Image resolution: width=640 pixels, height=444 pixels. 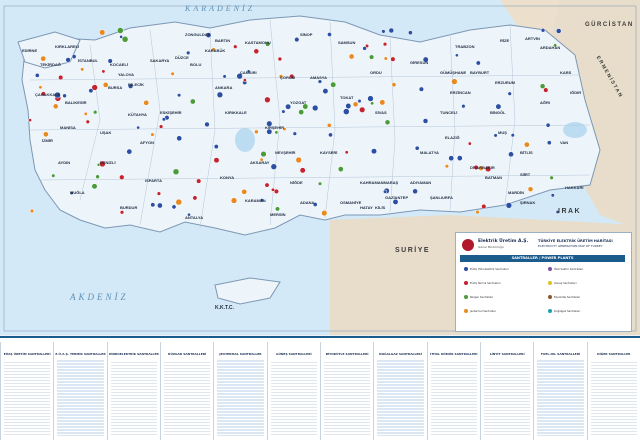 I want to click on city-label: İZMİR, so click(x=47, y=140).